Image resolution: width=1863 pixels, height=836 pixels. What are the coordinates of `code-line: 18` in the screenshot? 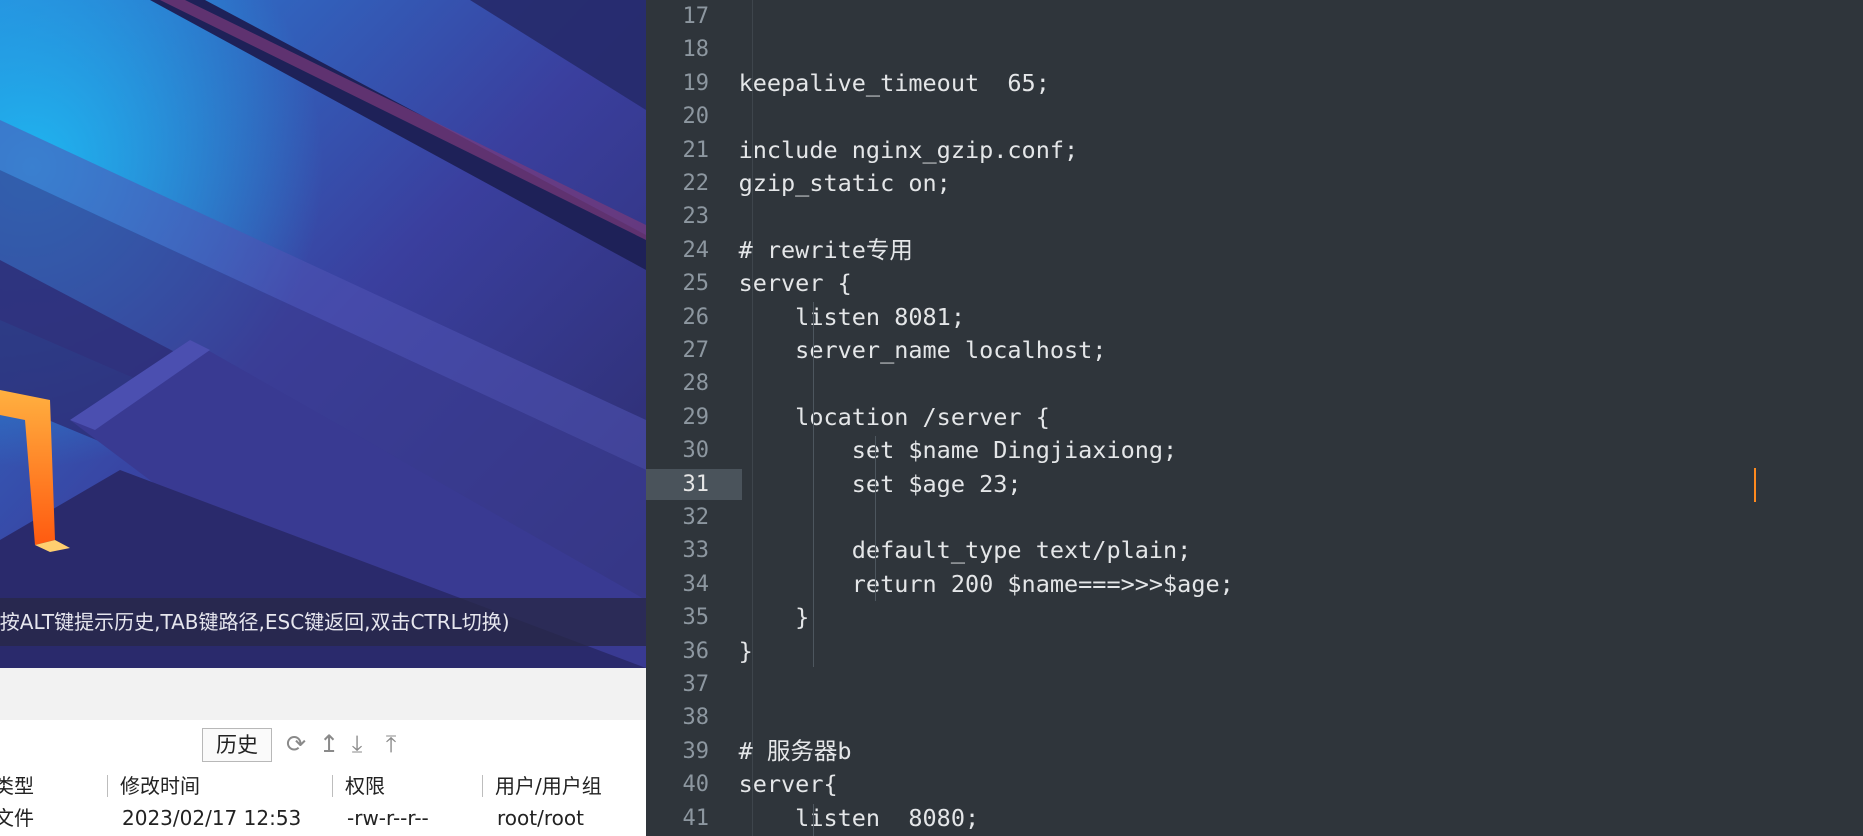 It's located at (1254, 49).